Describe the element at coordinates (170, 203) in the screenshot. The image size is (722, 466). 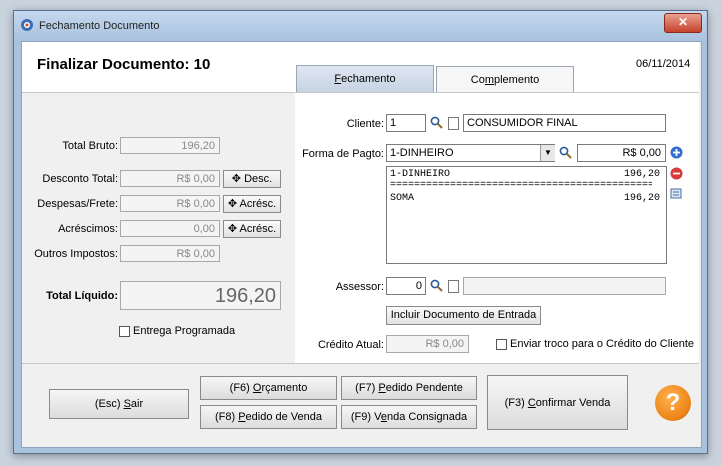
I see `despesas-frete-field: R$ 0,00` at that location.